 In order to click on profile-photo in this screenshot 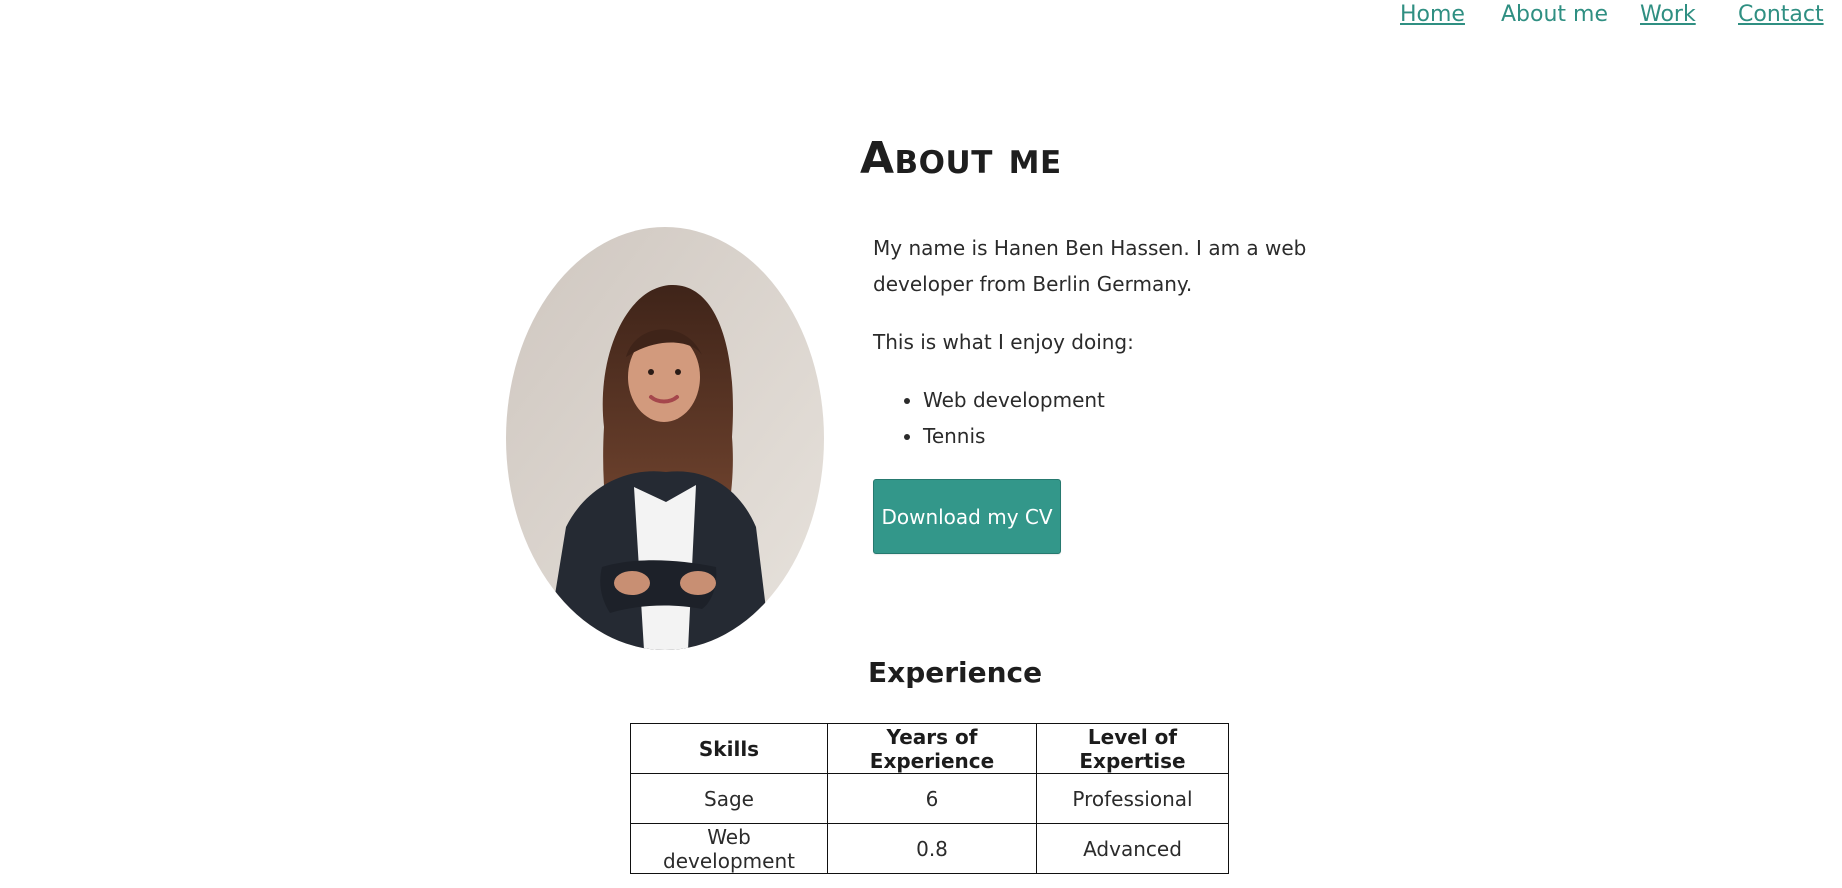, I will do `click(665, 438)`.